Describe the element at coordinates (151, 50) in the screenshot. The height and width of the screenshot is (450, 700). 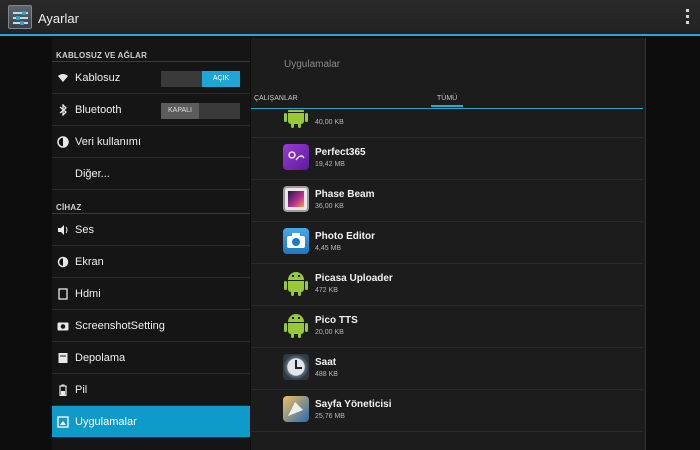
I see `section-header-wireless: KABLOSUZ VE AĞLAR` at that location.